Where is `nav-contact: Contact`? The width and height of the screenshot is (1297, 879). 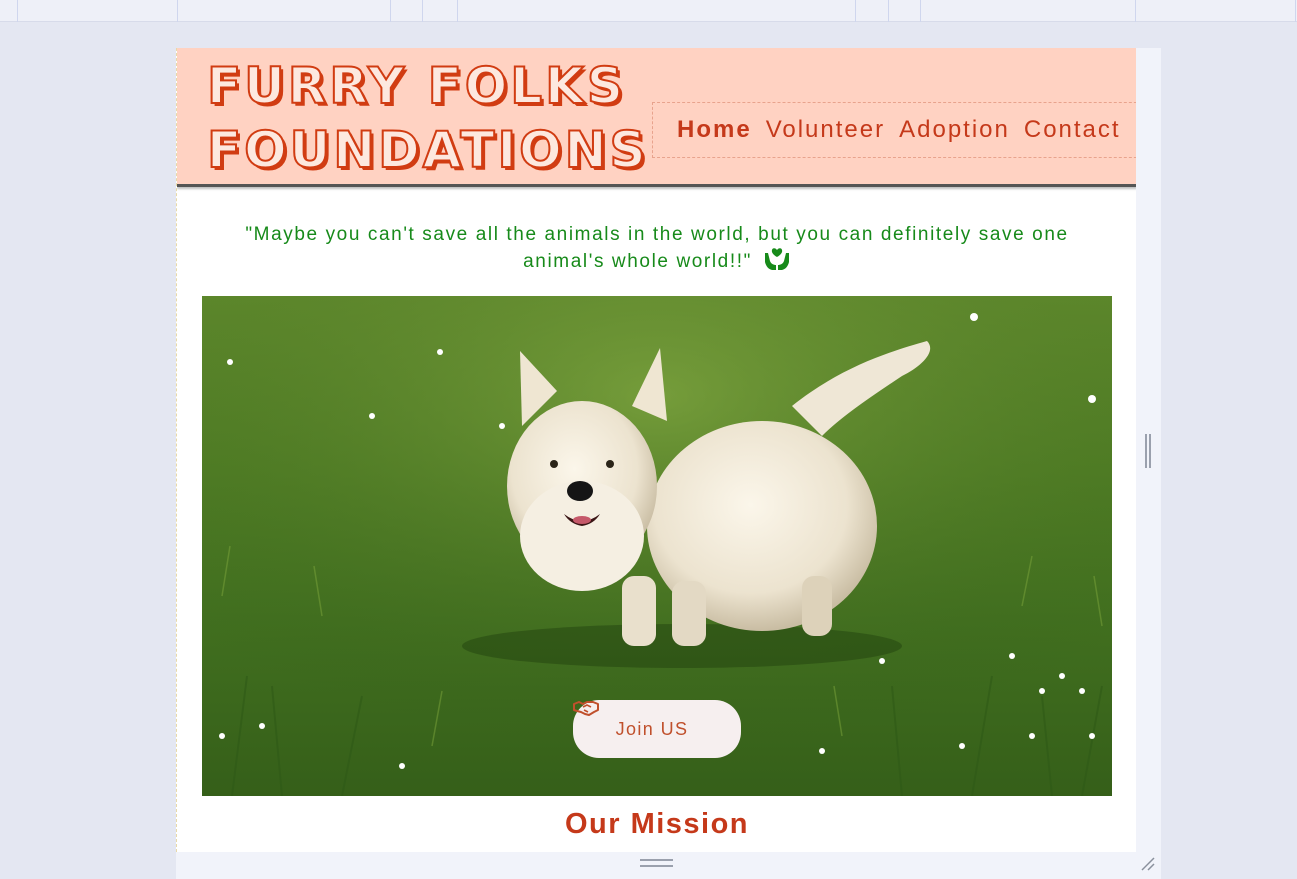
nav-contact: Contact is located at coordinates (1072, 130).